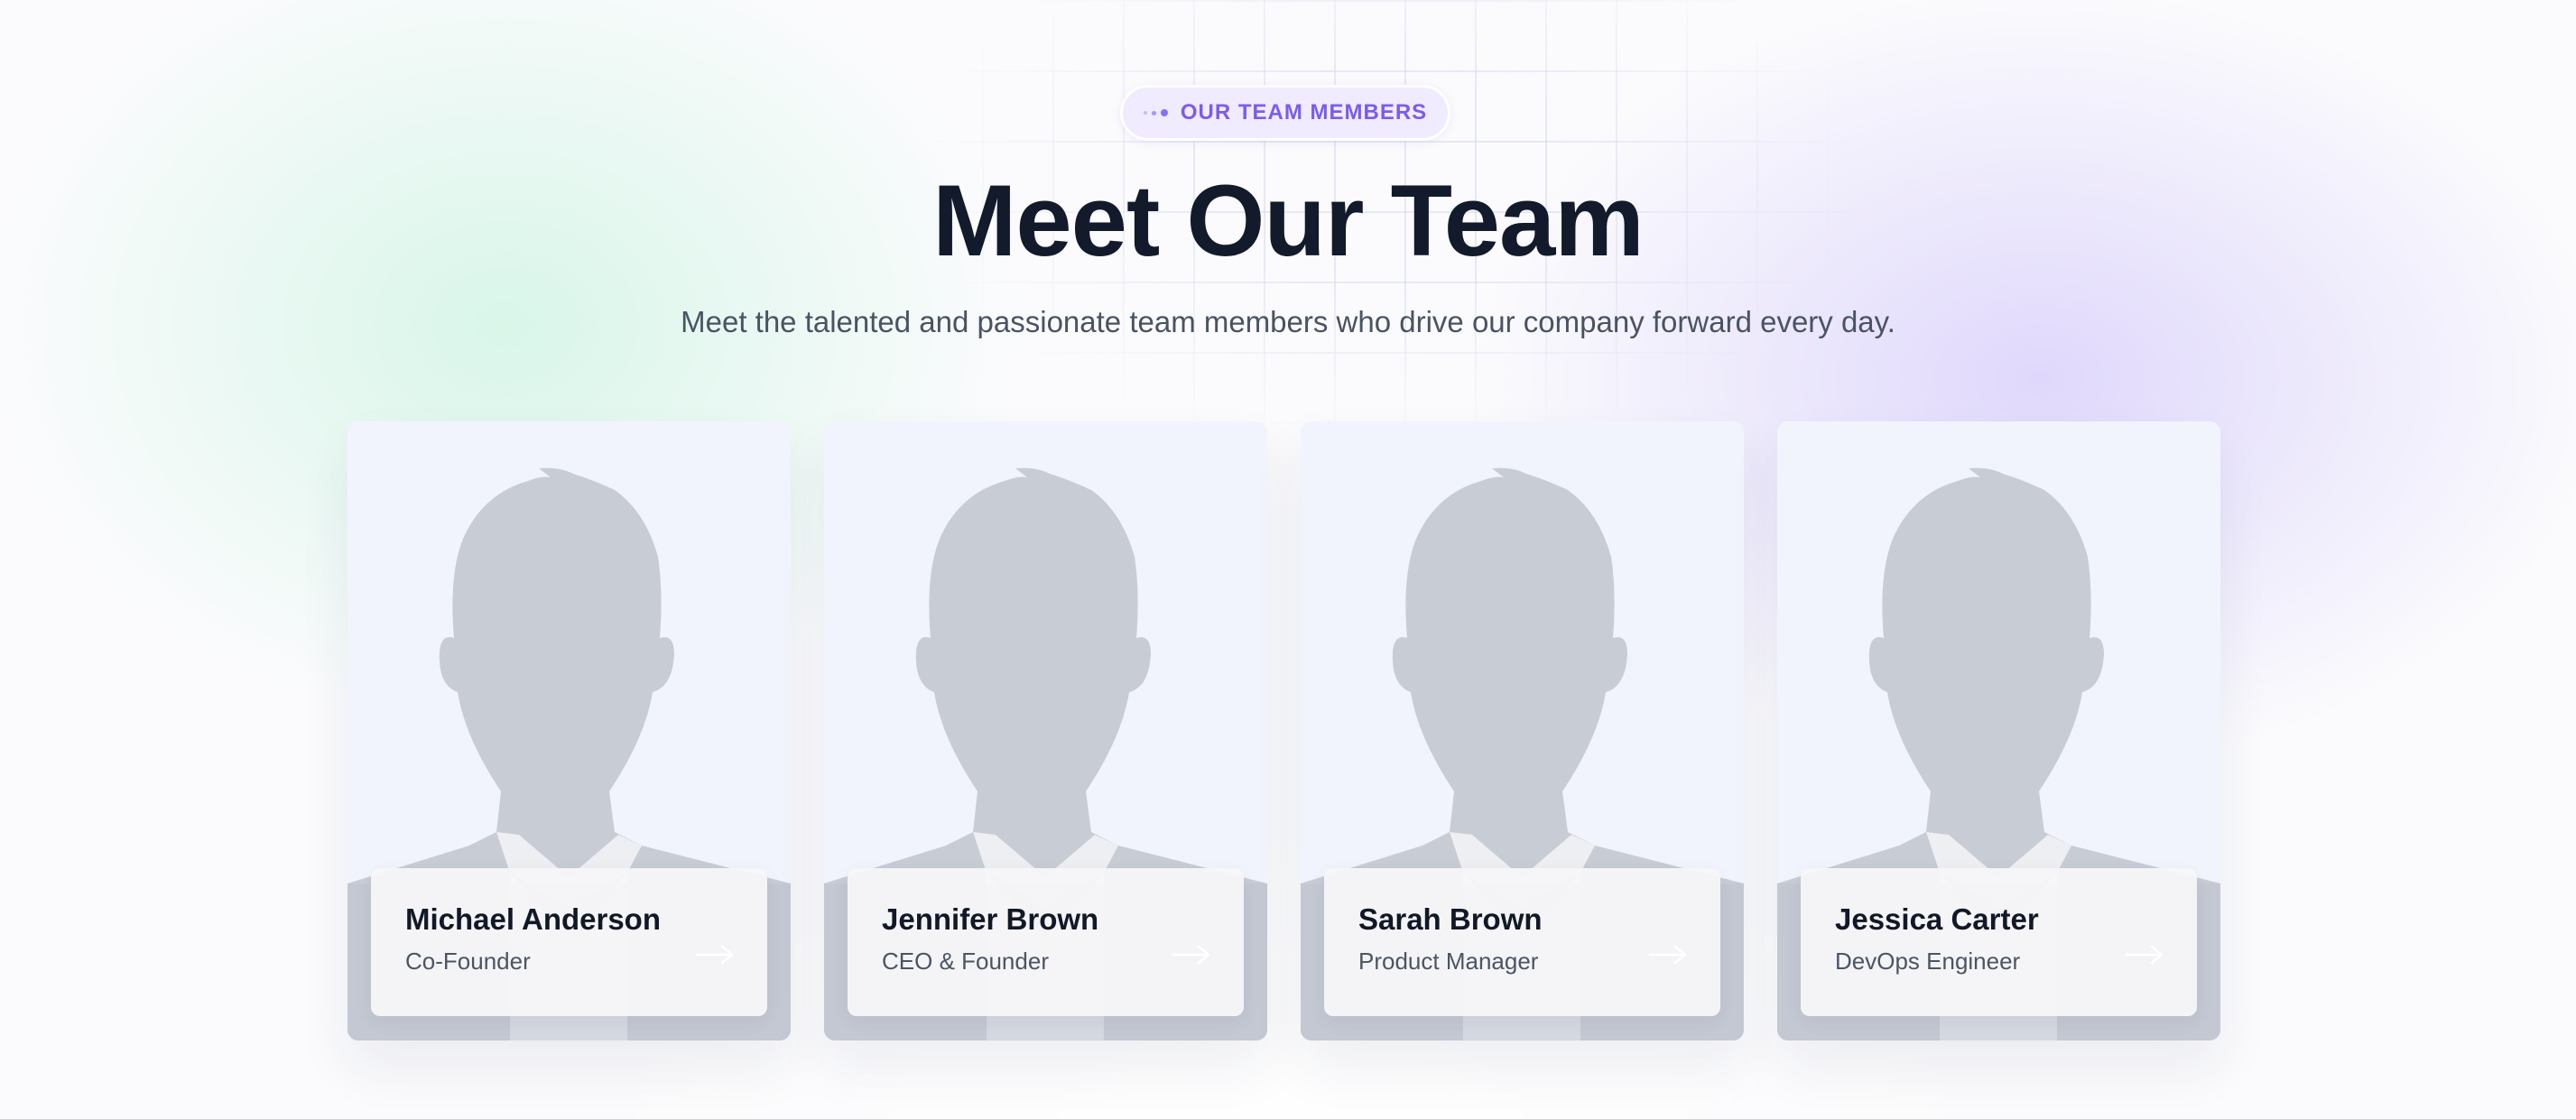  What do you see at coordinates (1999, 942) in the screenshot?
I see `member-info-panel: Jessica Carter DevOps Engineer` at bounding box center [1999, 942].